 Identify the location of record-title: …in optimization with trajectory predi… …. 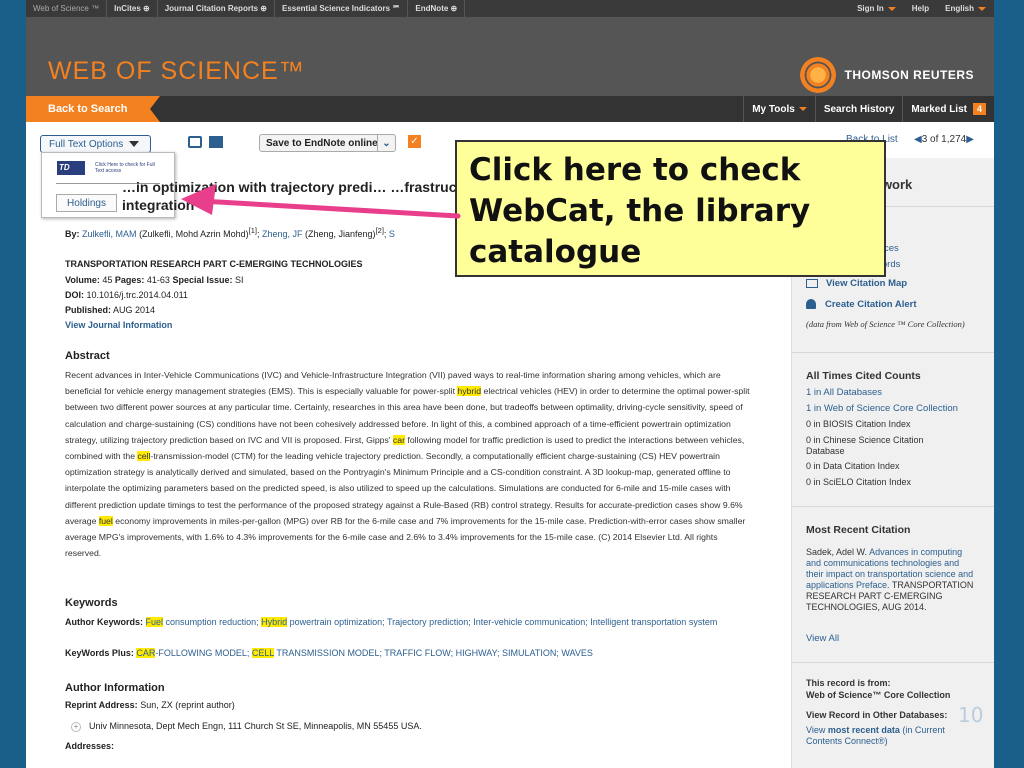
(302, 196).